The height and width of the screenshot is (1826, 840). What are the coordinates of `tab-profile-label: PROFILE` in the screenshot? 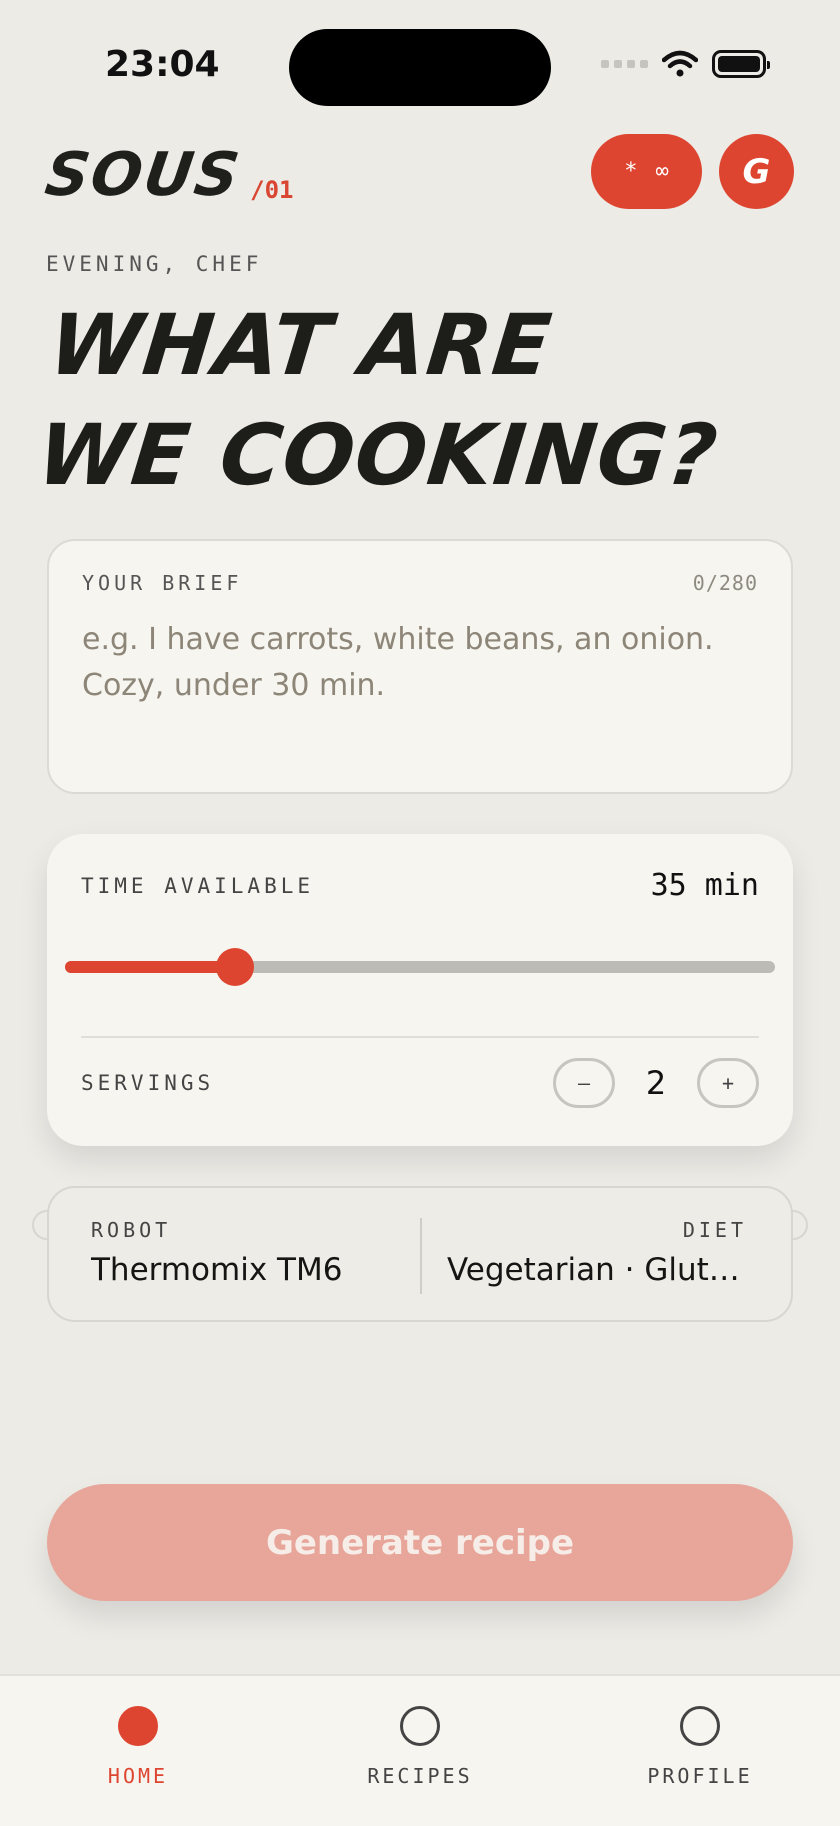 It's located at (700, 1776).